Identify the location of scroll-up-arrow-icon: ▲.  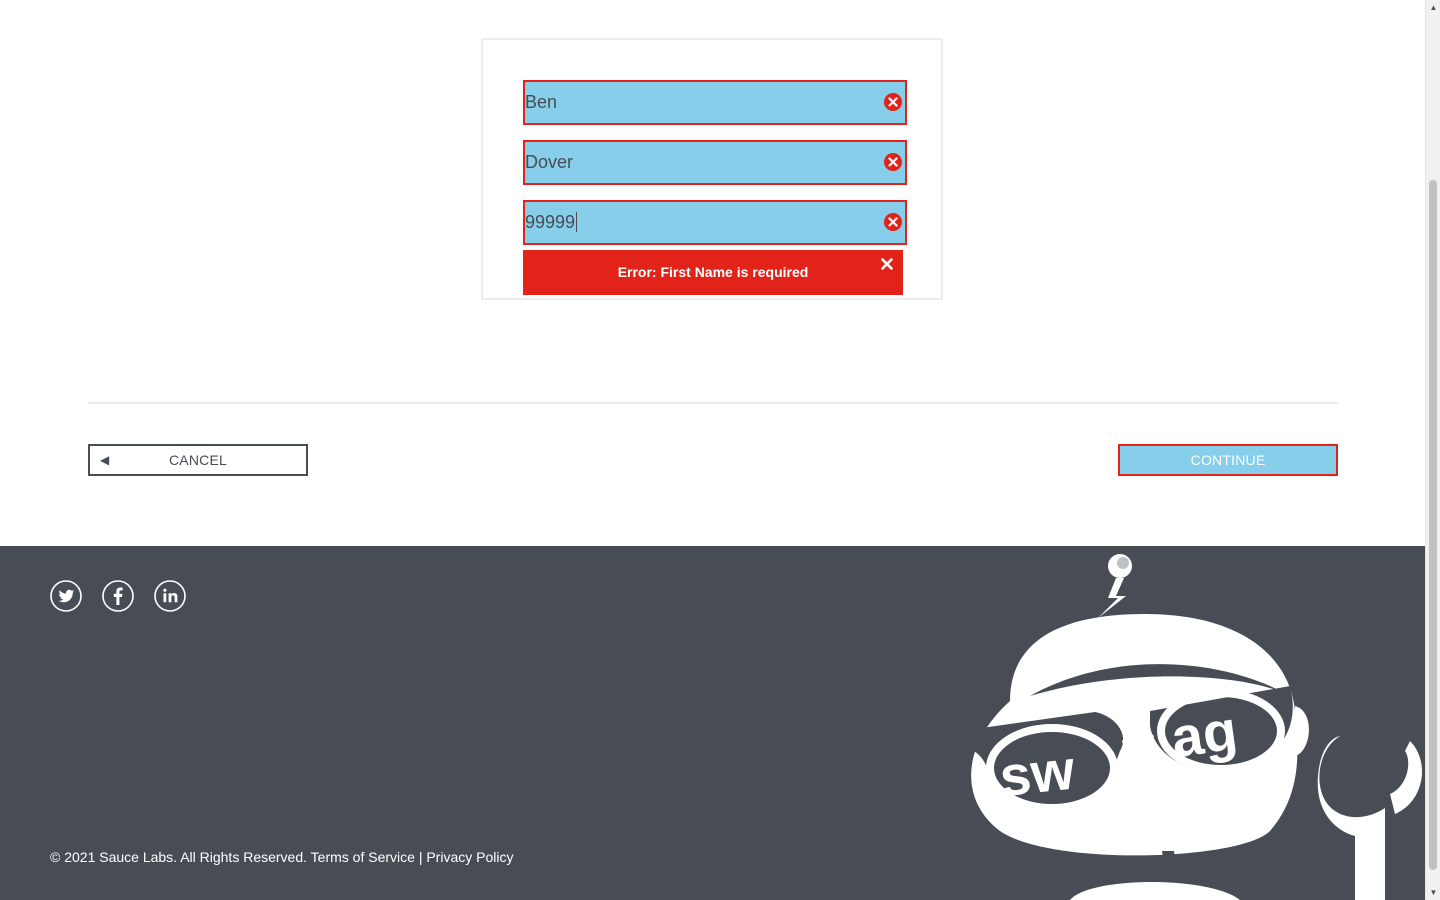
(1433, 7).